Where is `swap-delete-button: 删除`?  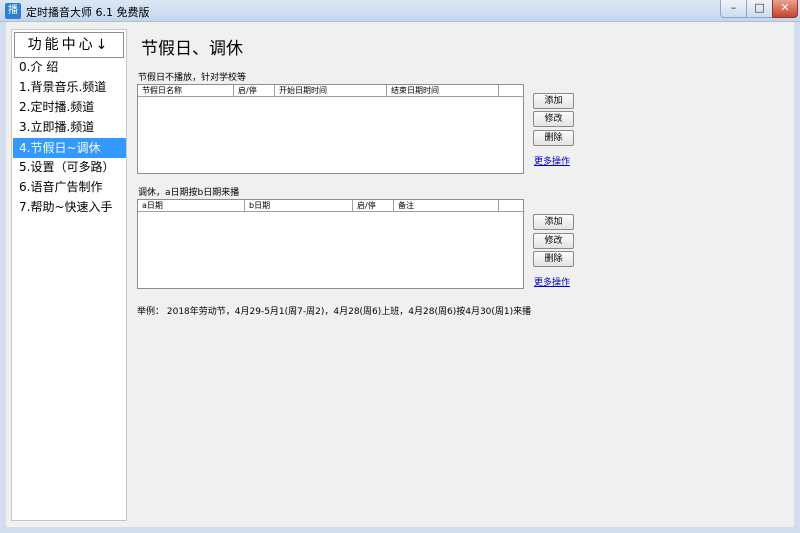 swap-delete-button: 删除 is located at coordinates (553, 259).